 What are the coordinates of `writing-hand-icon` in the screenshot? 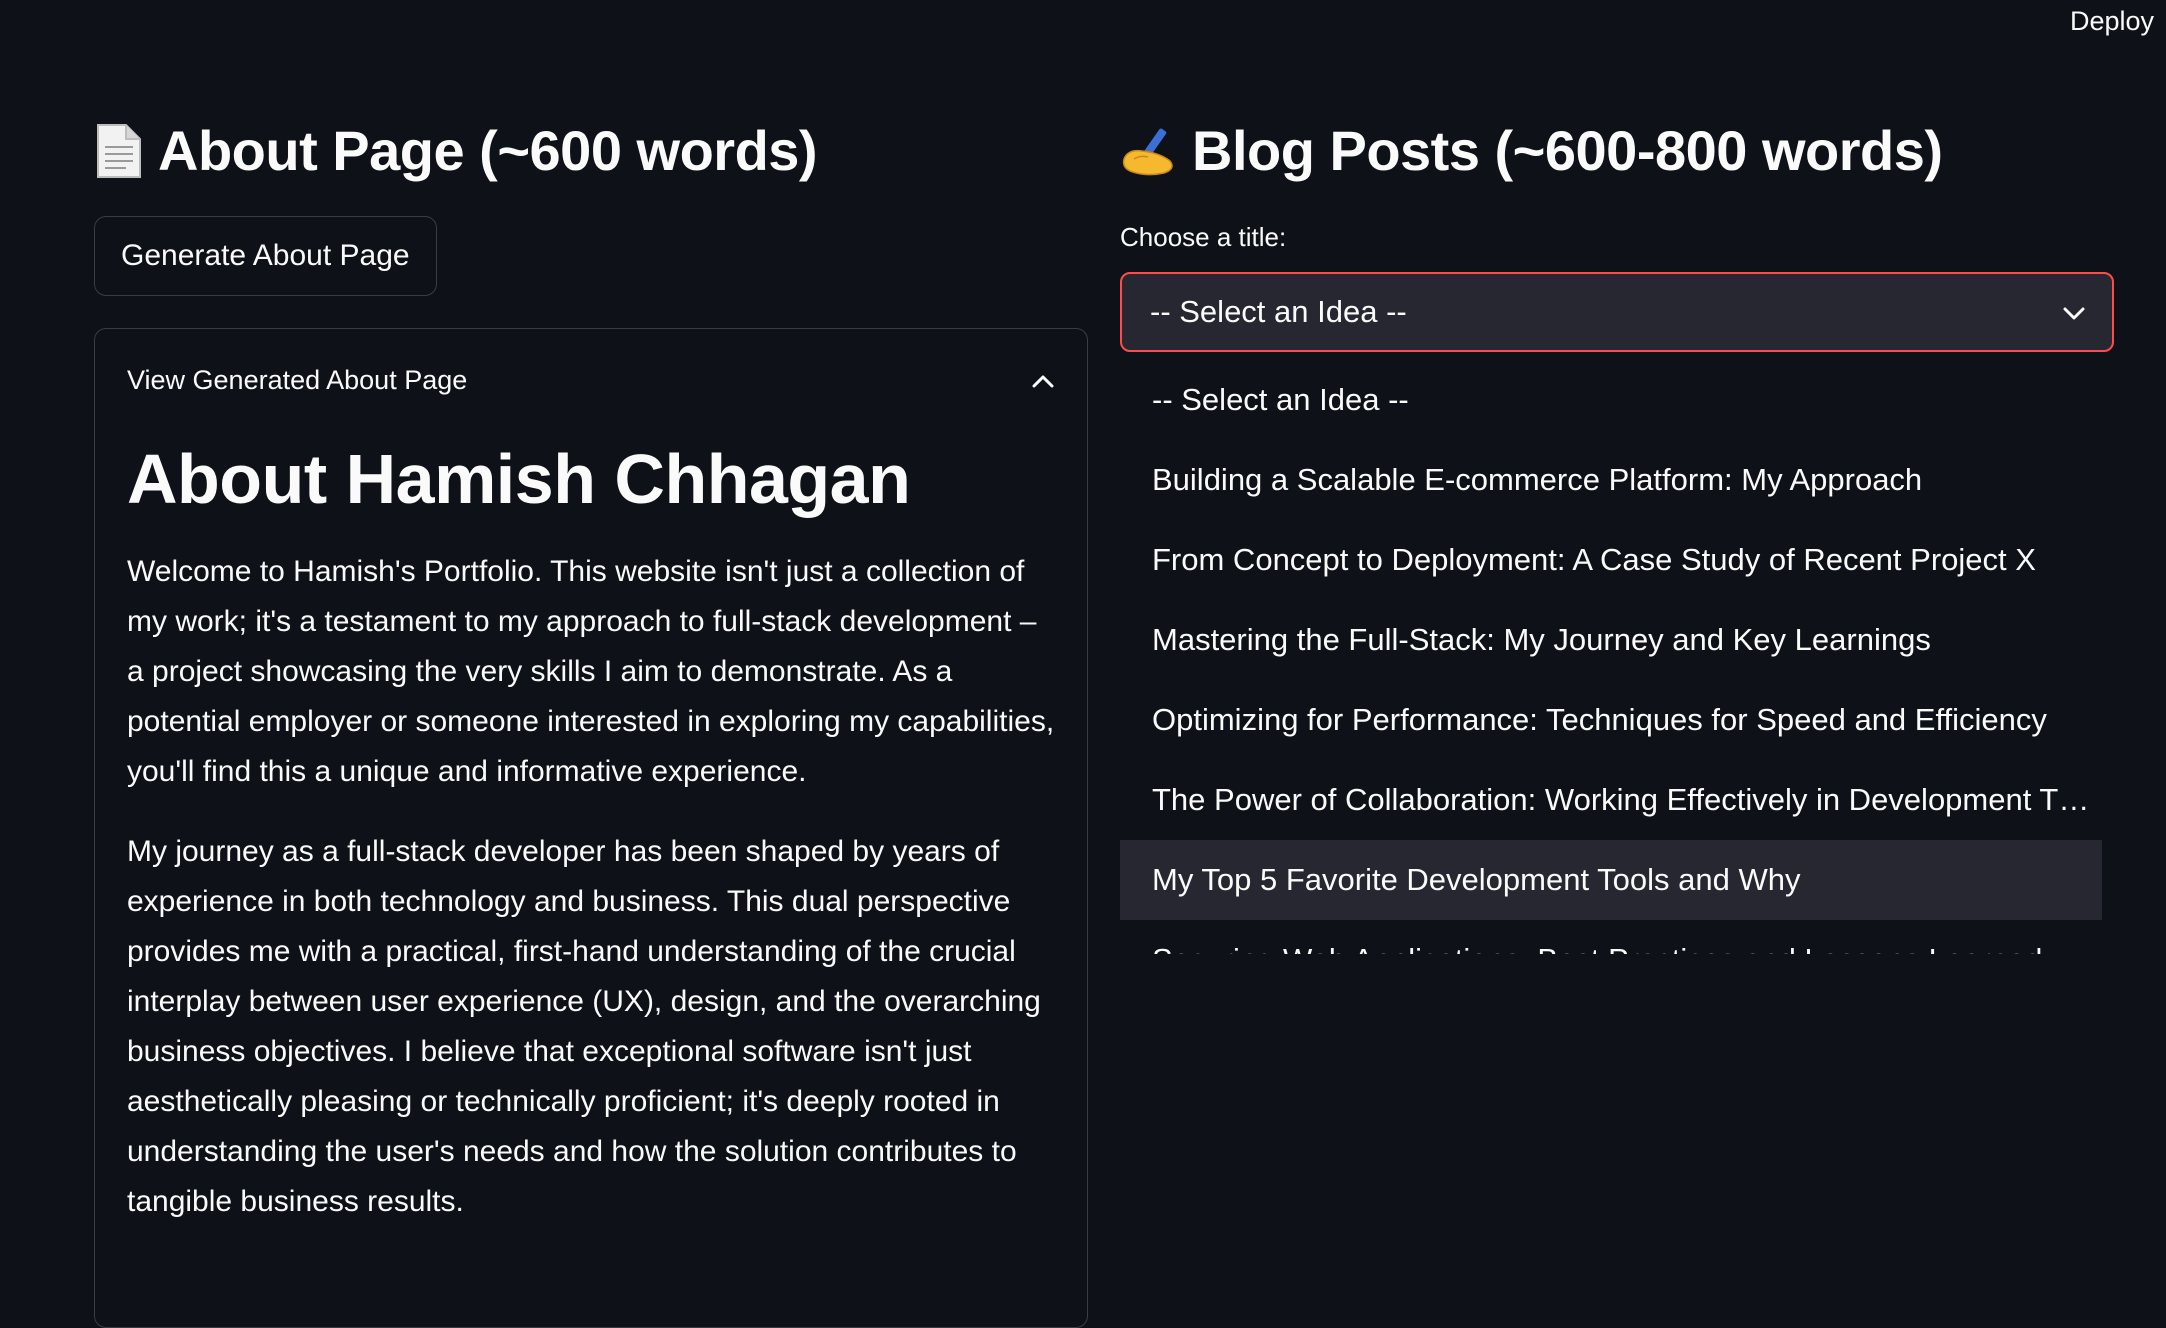 It's located at (1149, 151).